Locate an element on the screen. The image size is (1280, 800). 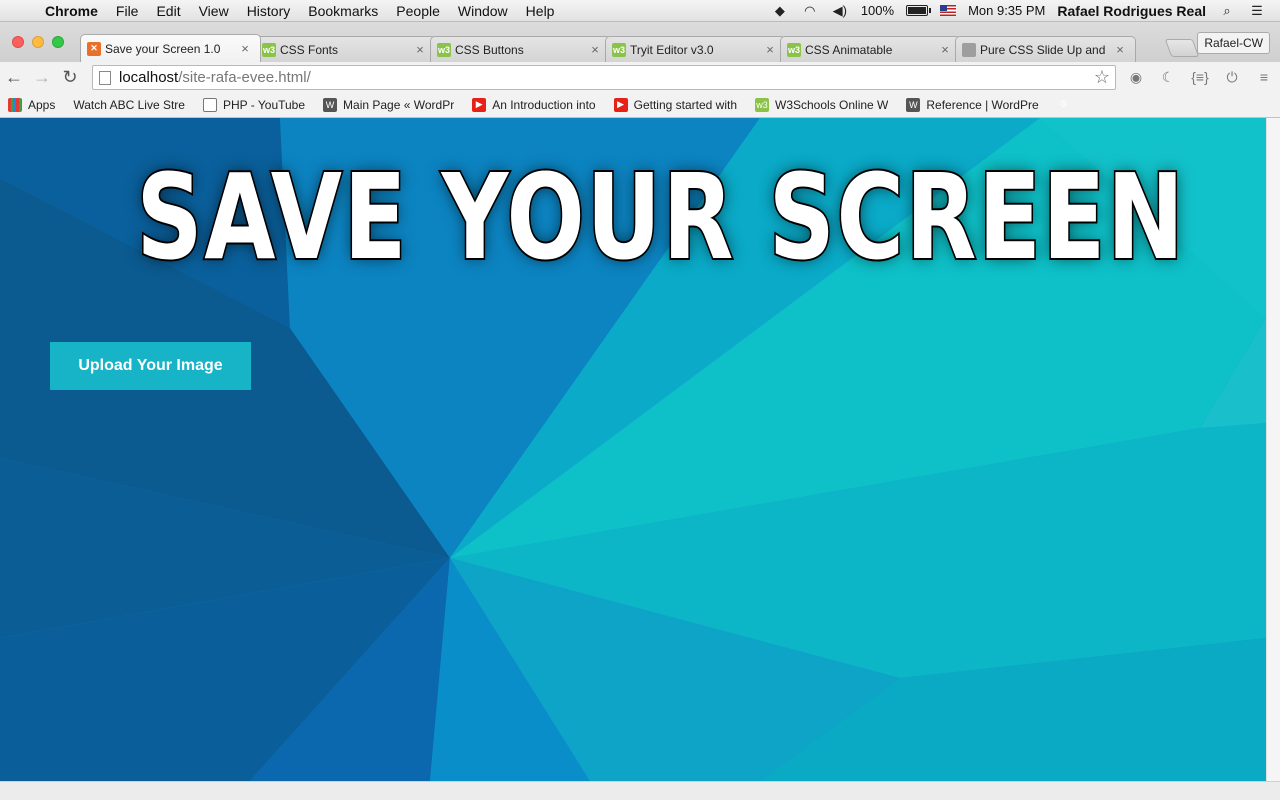
input-source-flag-icon is located at coordinates (948, 10).